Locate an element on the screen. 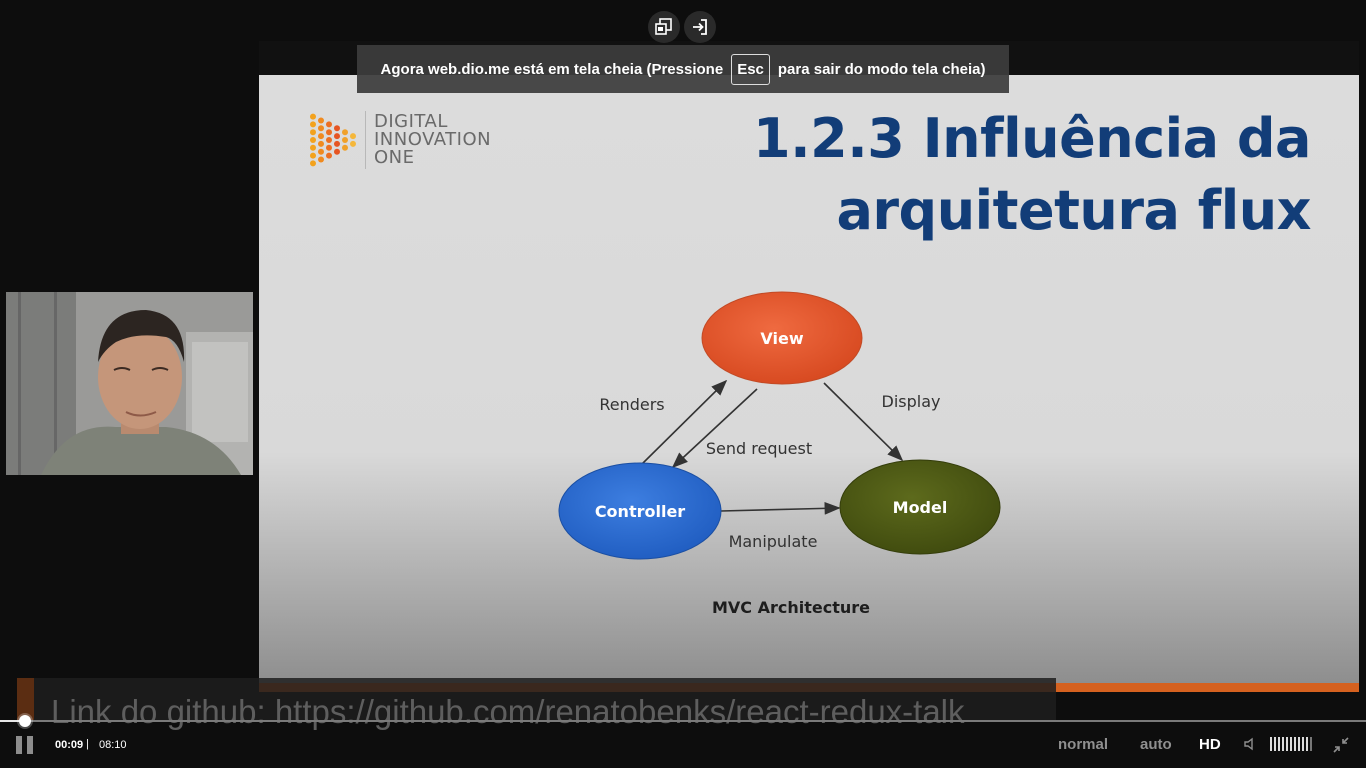 This screenshot has width=1366, height=768. node-view-label: View is located at coordinates (781, 338).